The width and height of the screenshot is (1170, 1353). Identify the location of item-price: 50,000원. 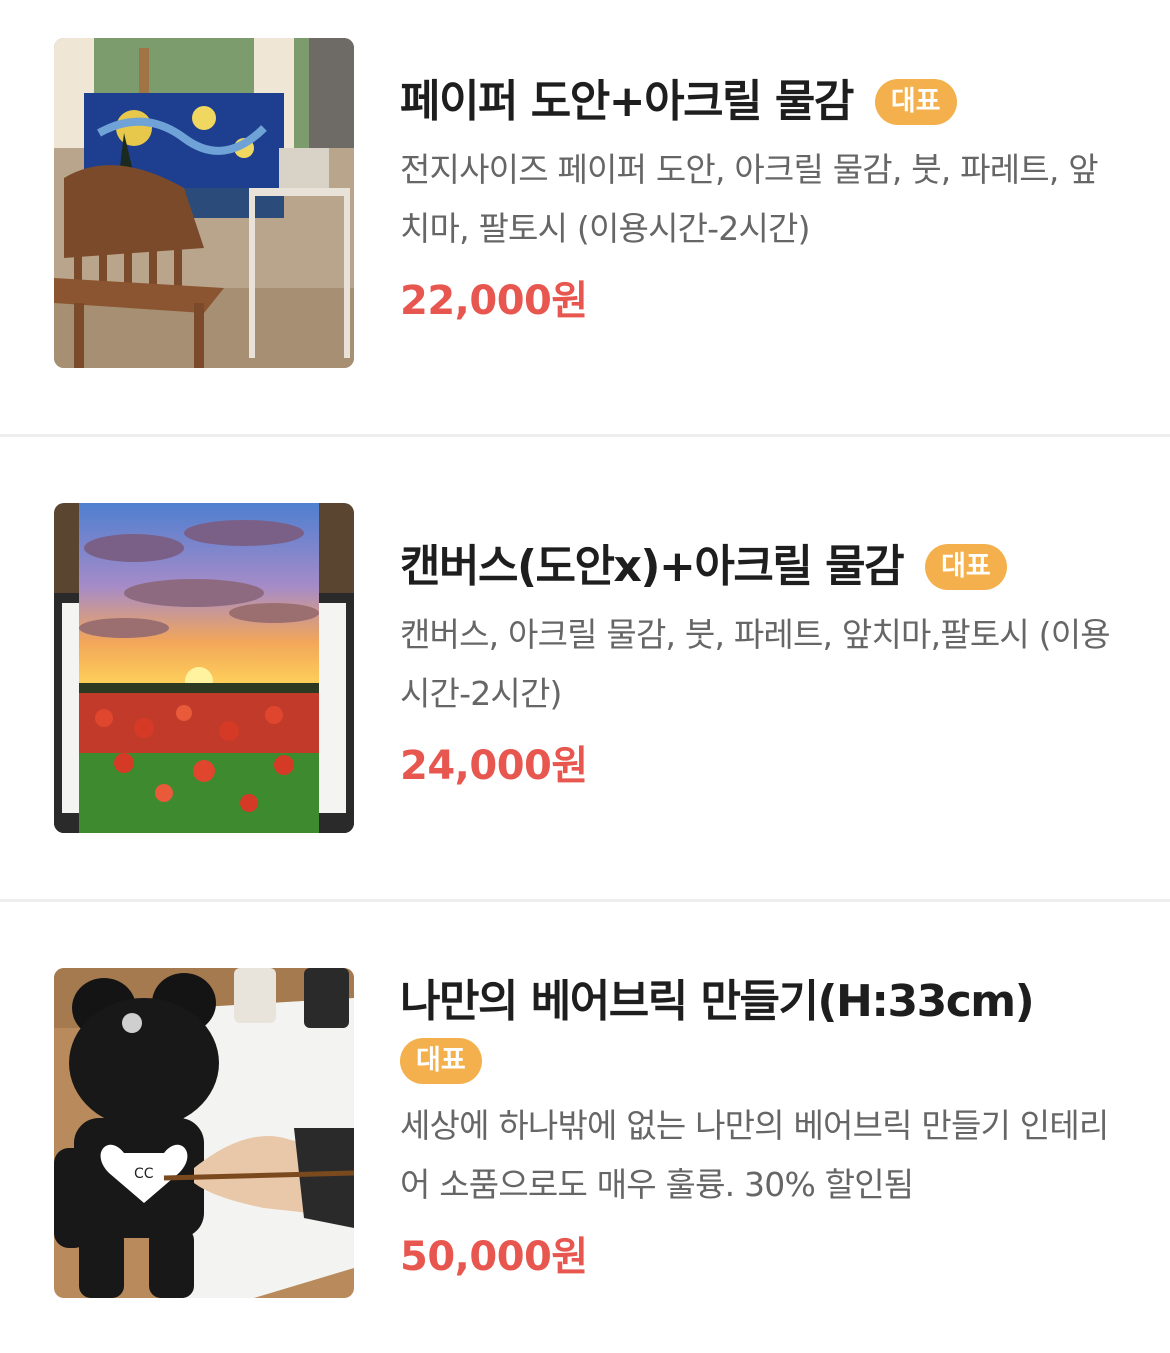
(494, 1257).